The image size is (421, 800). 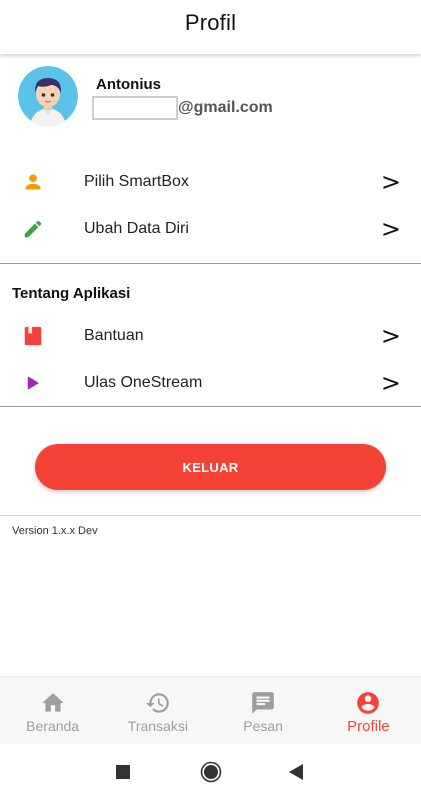 I want to click on recents-button, so click(x=123, y=774).